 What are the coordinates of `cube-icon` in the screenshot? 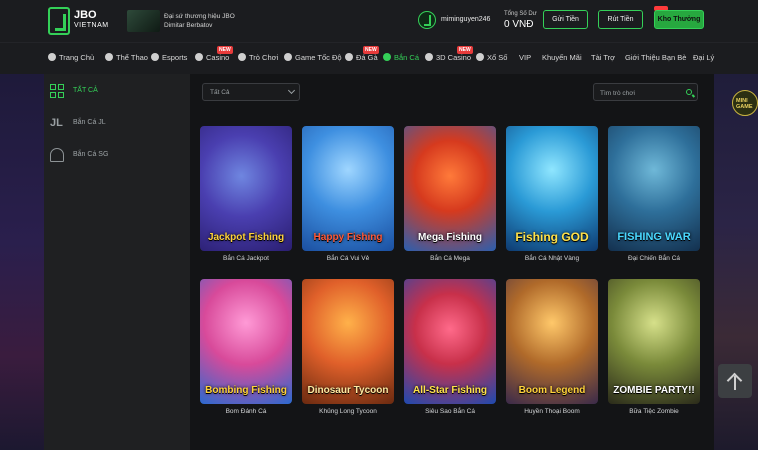 It's located at (429, 57).